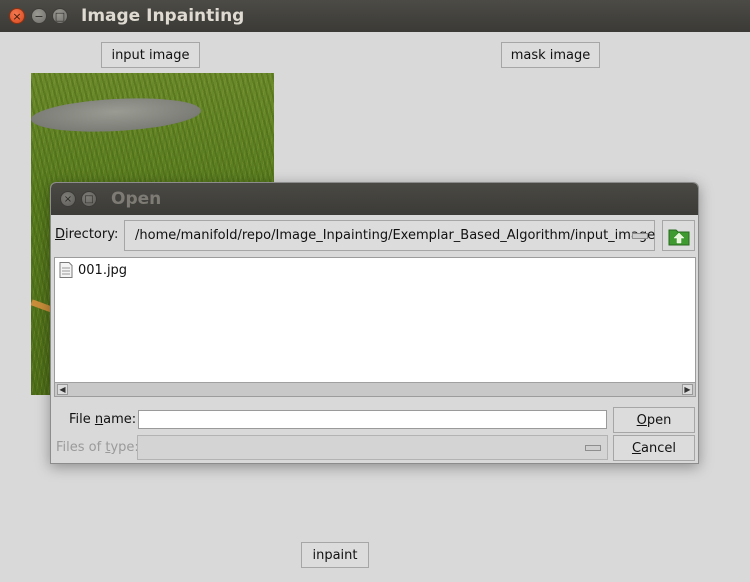 This screenshot has height=582, width=750. I want to click on chevron-left-icon: ◀, so click(62, 389).